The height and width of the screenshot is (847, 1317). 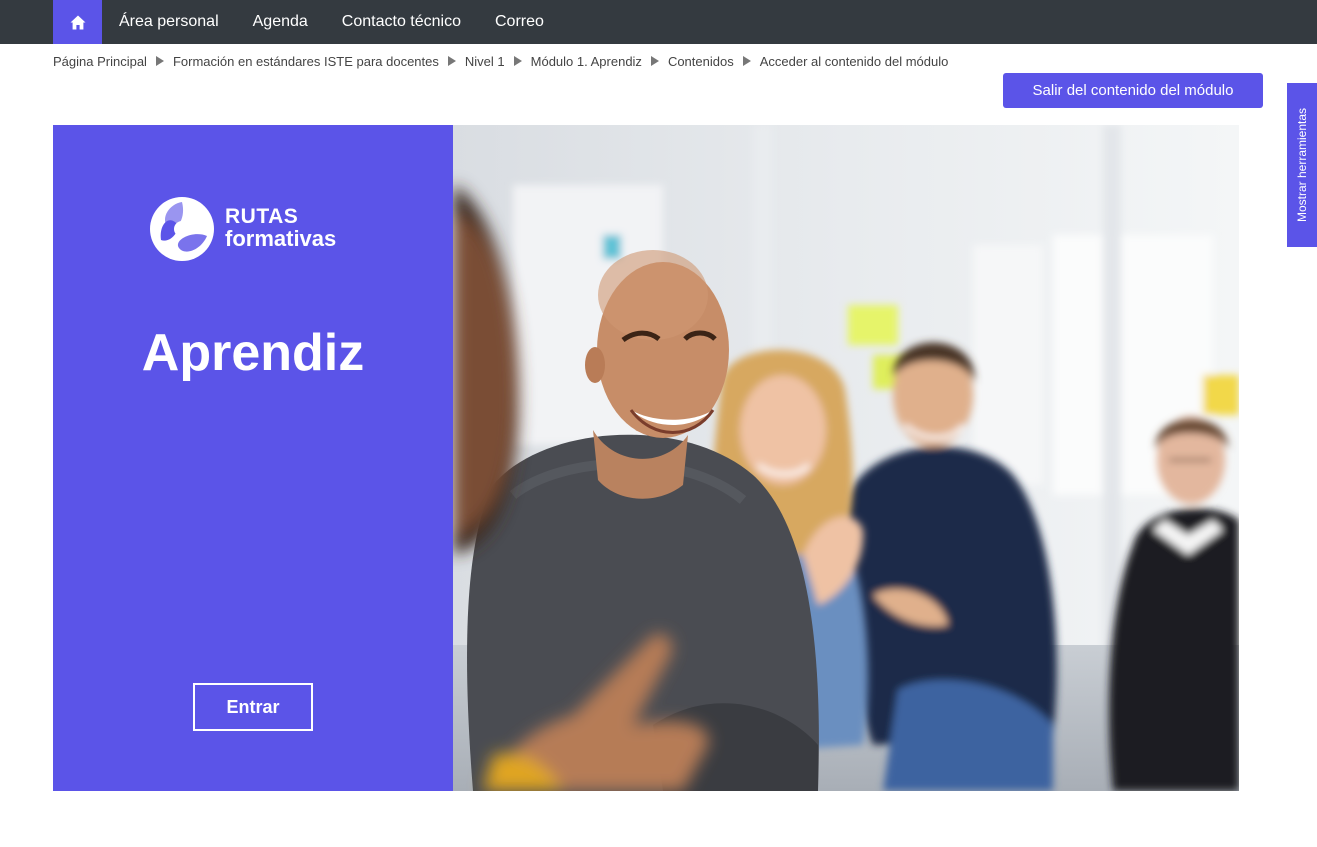 I want to click on home-icon, so click(x=77, y=22).